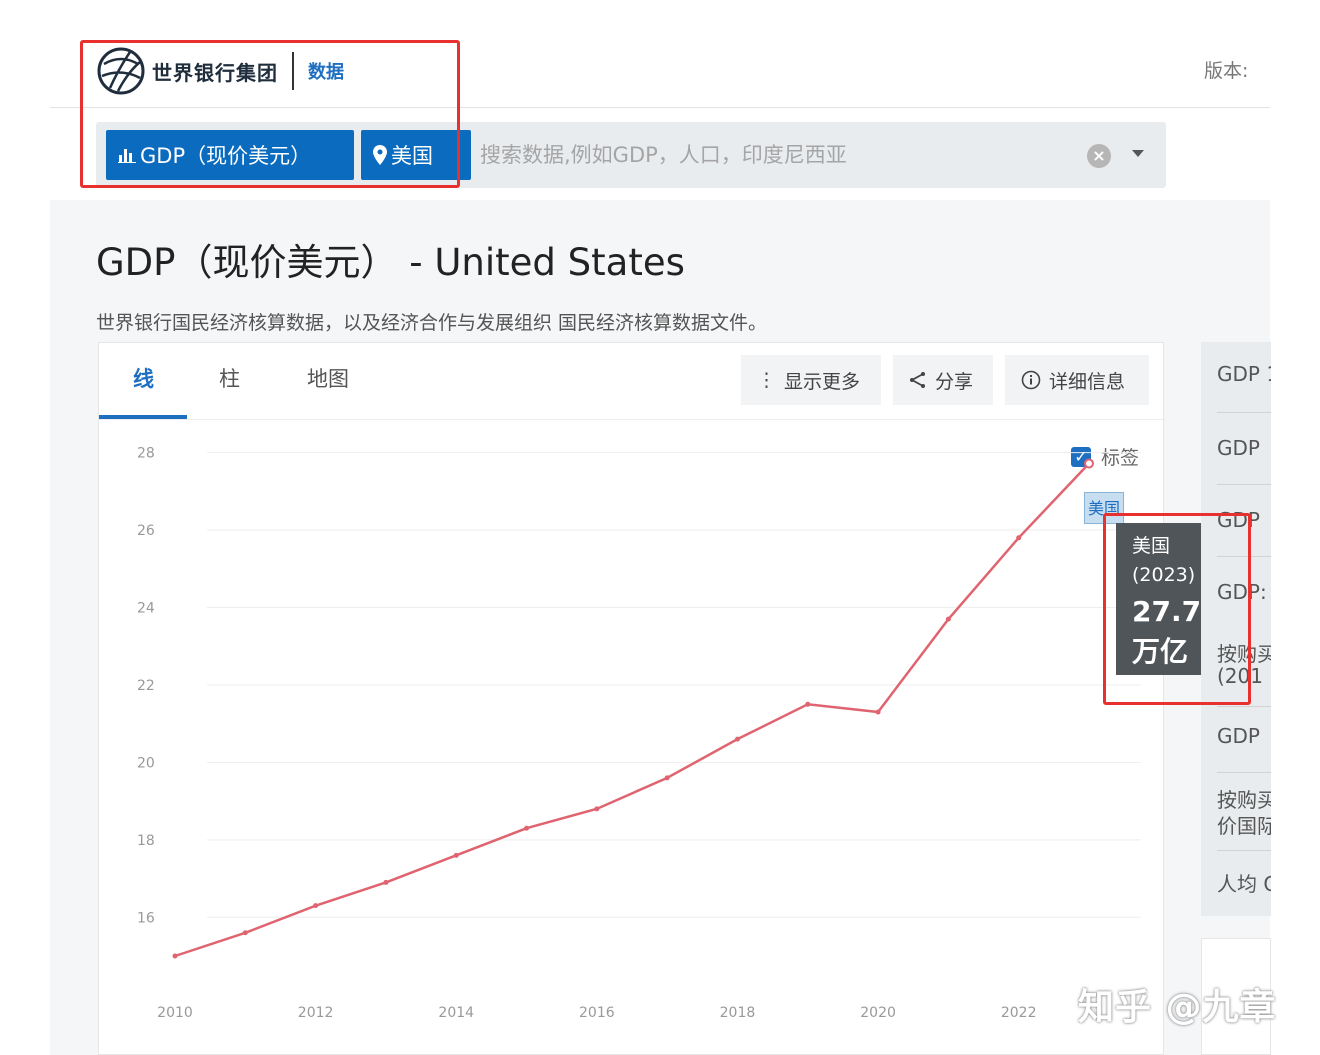 The image size is (1320, 1055). I want to click on related-item: GDP 1, so click(1244, 374).